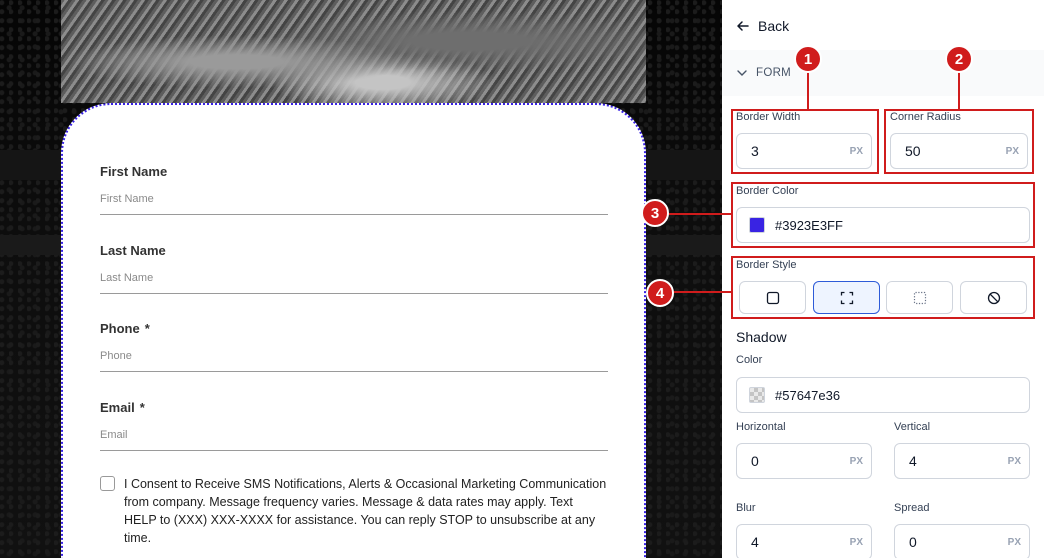 The height and width of the screenshot is (558, 1044). Describe the element at coordinates (912, 508) in the screenshot. I see `spread-label: Spread` at that location.